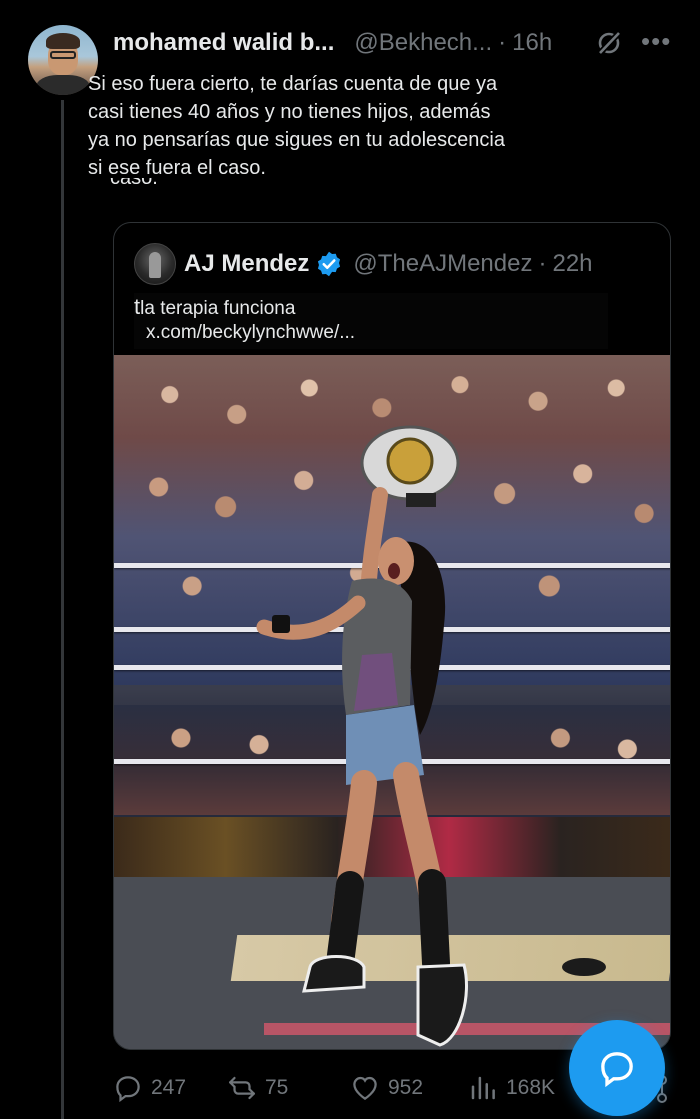  Describe the element at coordinates (329, 264) in the screenshot. I see `verified-badge-icon` at that location.